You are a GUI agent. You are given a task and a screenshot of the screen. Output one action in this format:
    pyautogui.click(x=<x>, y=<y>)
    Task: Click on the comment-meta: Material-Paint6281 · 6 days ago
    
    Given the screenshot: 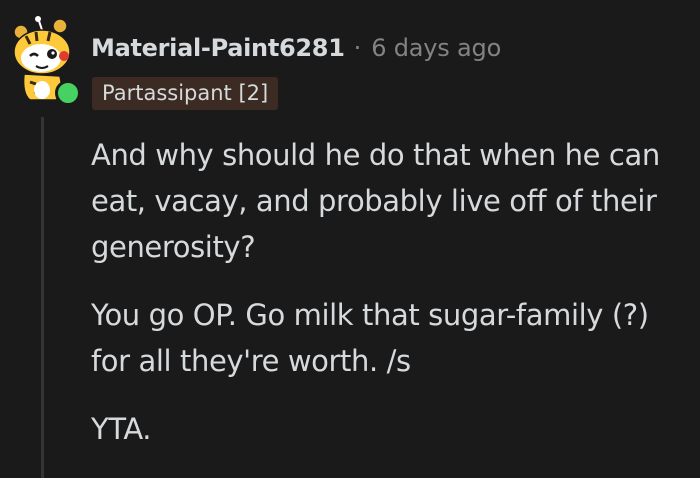 What is the action you would take?
    pyautogui.click(x=296, y=48)
    